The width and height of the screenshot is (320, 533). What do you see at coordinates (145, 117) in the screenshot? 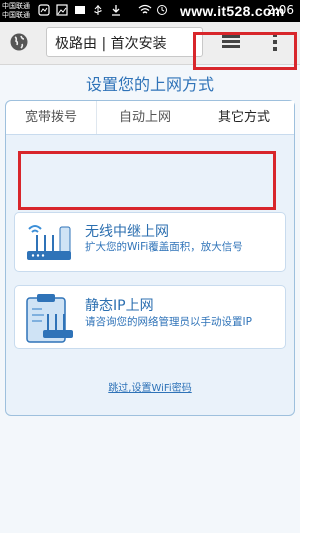
I see `tab-dhcp: 自动上网` at bounding box center [145, 117].